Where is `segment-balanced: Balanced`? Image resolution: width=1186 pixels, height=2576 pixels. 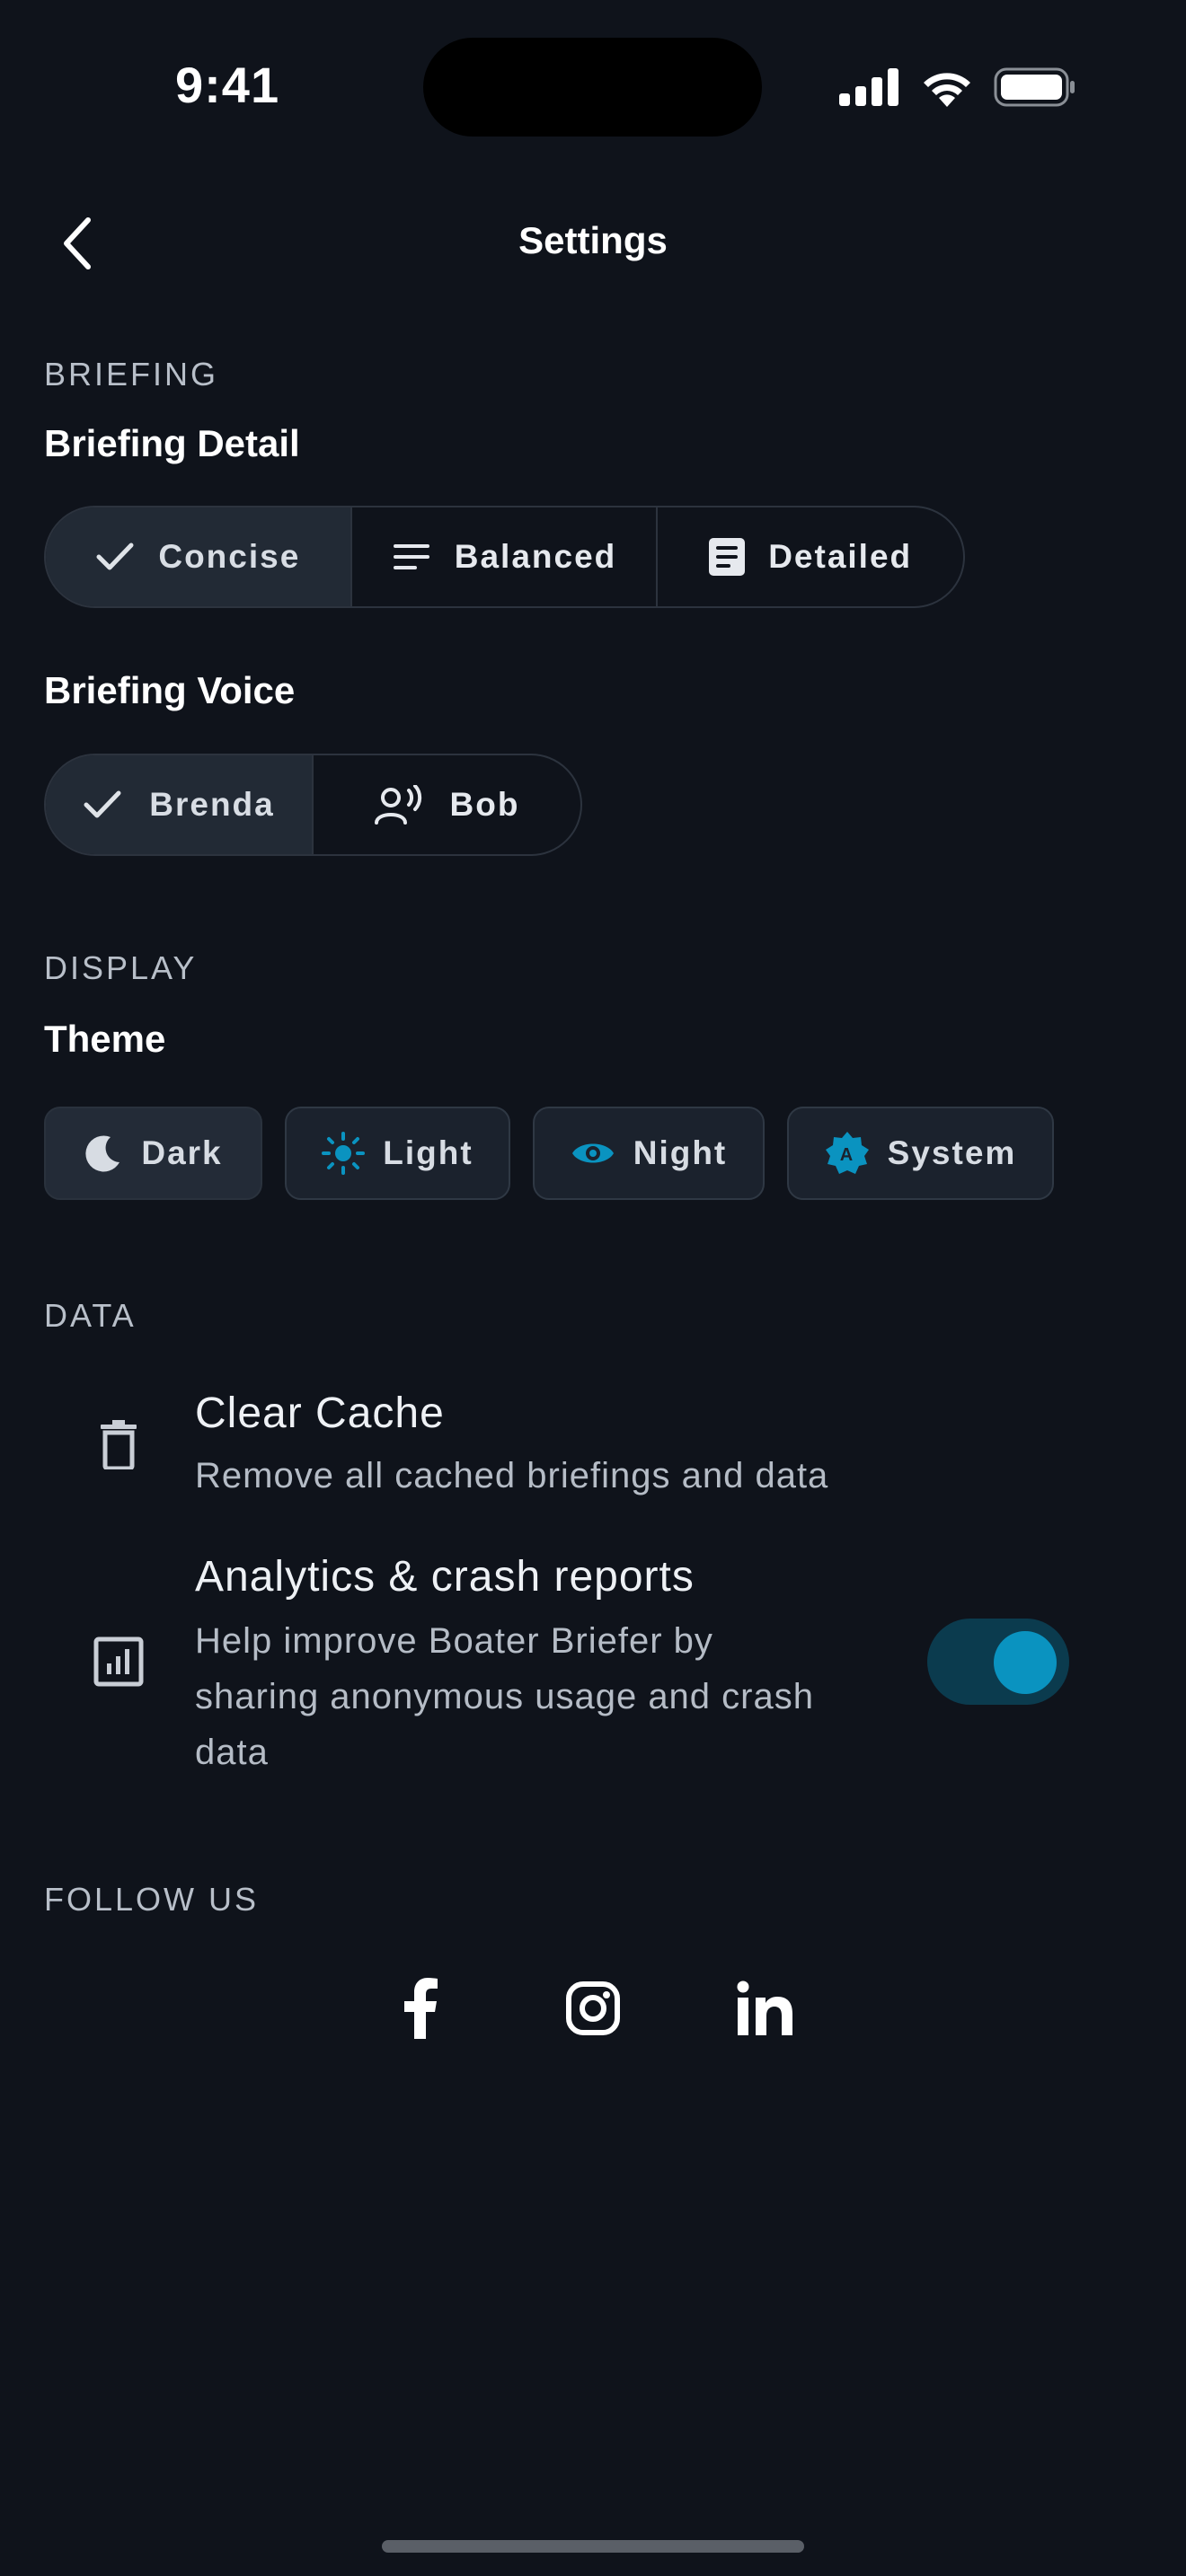 segment-balanced: Balanced is located at coordinates (505, 556).